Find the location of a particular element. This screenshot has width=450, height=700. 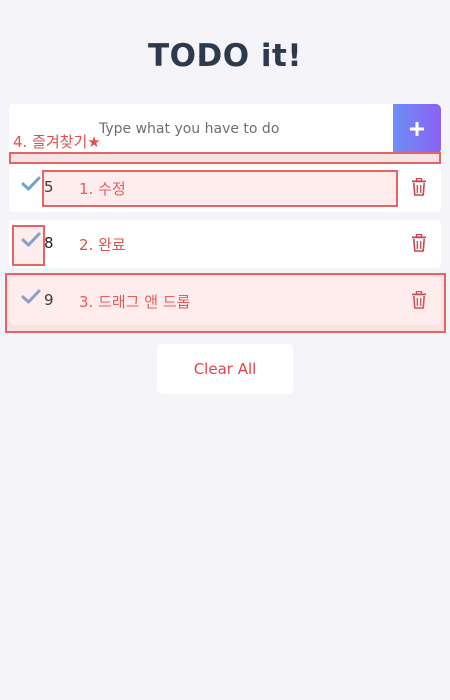

plus-icon is located at coordinates (417, 129).